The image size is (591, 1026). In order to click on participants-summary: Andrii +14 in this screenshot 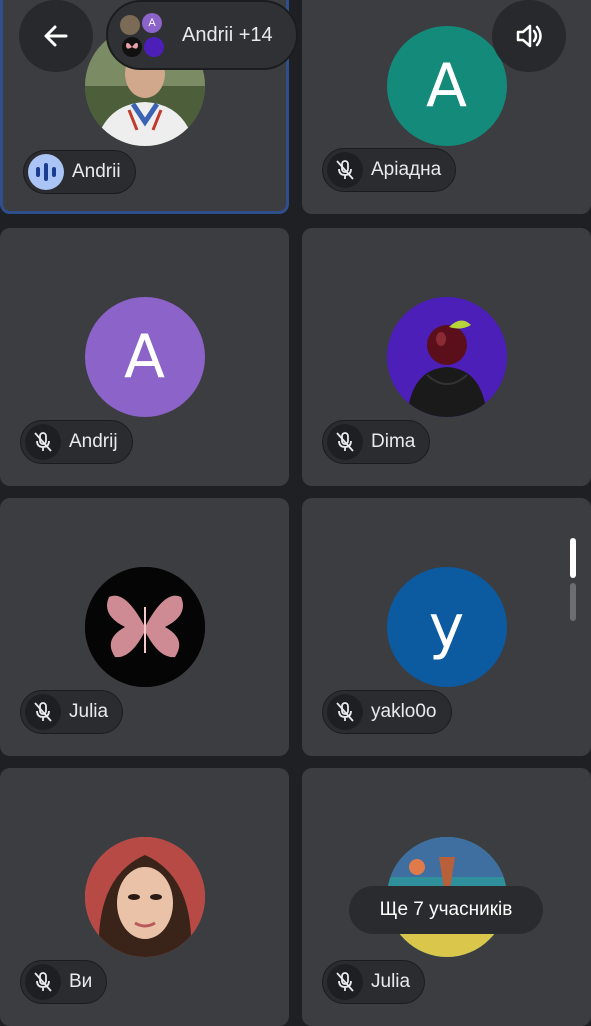, I will do `click(227, 34)`.